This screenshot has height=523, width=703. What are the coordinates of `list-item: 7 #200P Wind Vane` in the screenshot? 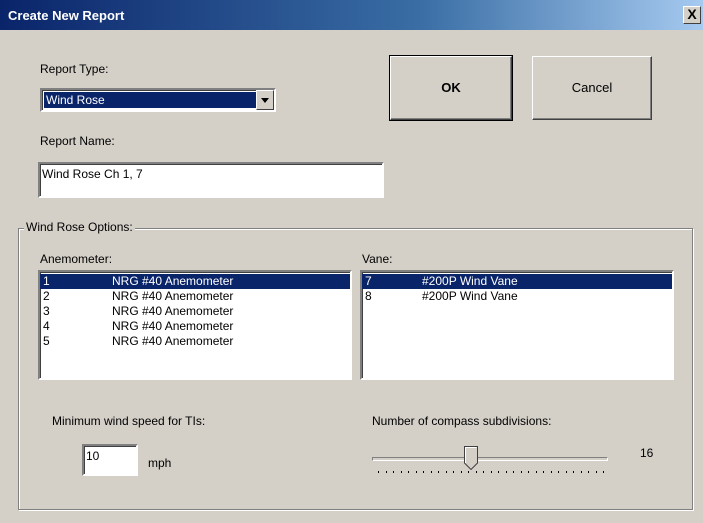 It's located at (517, 281).